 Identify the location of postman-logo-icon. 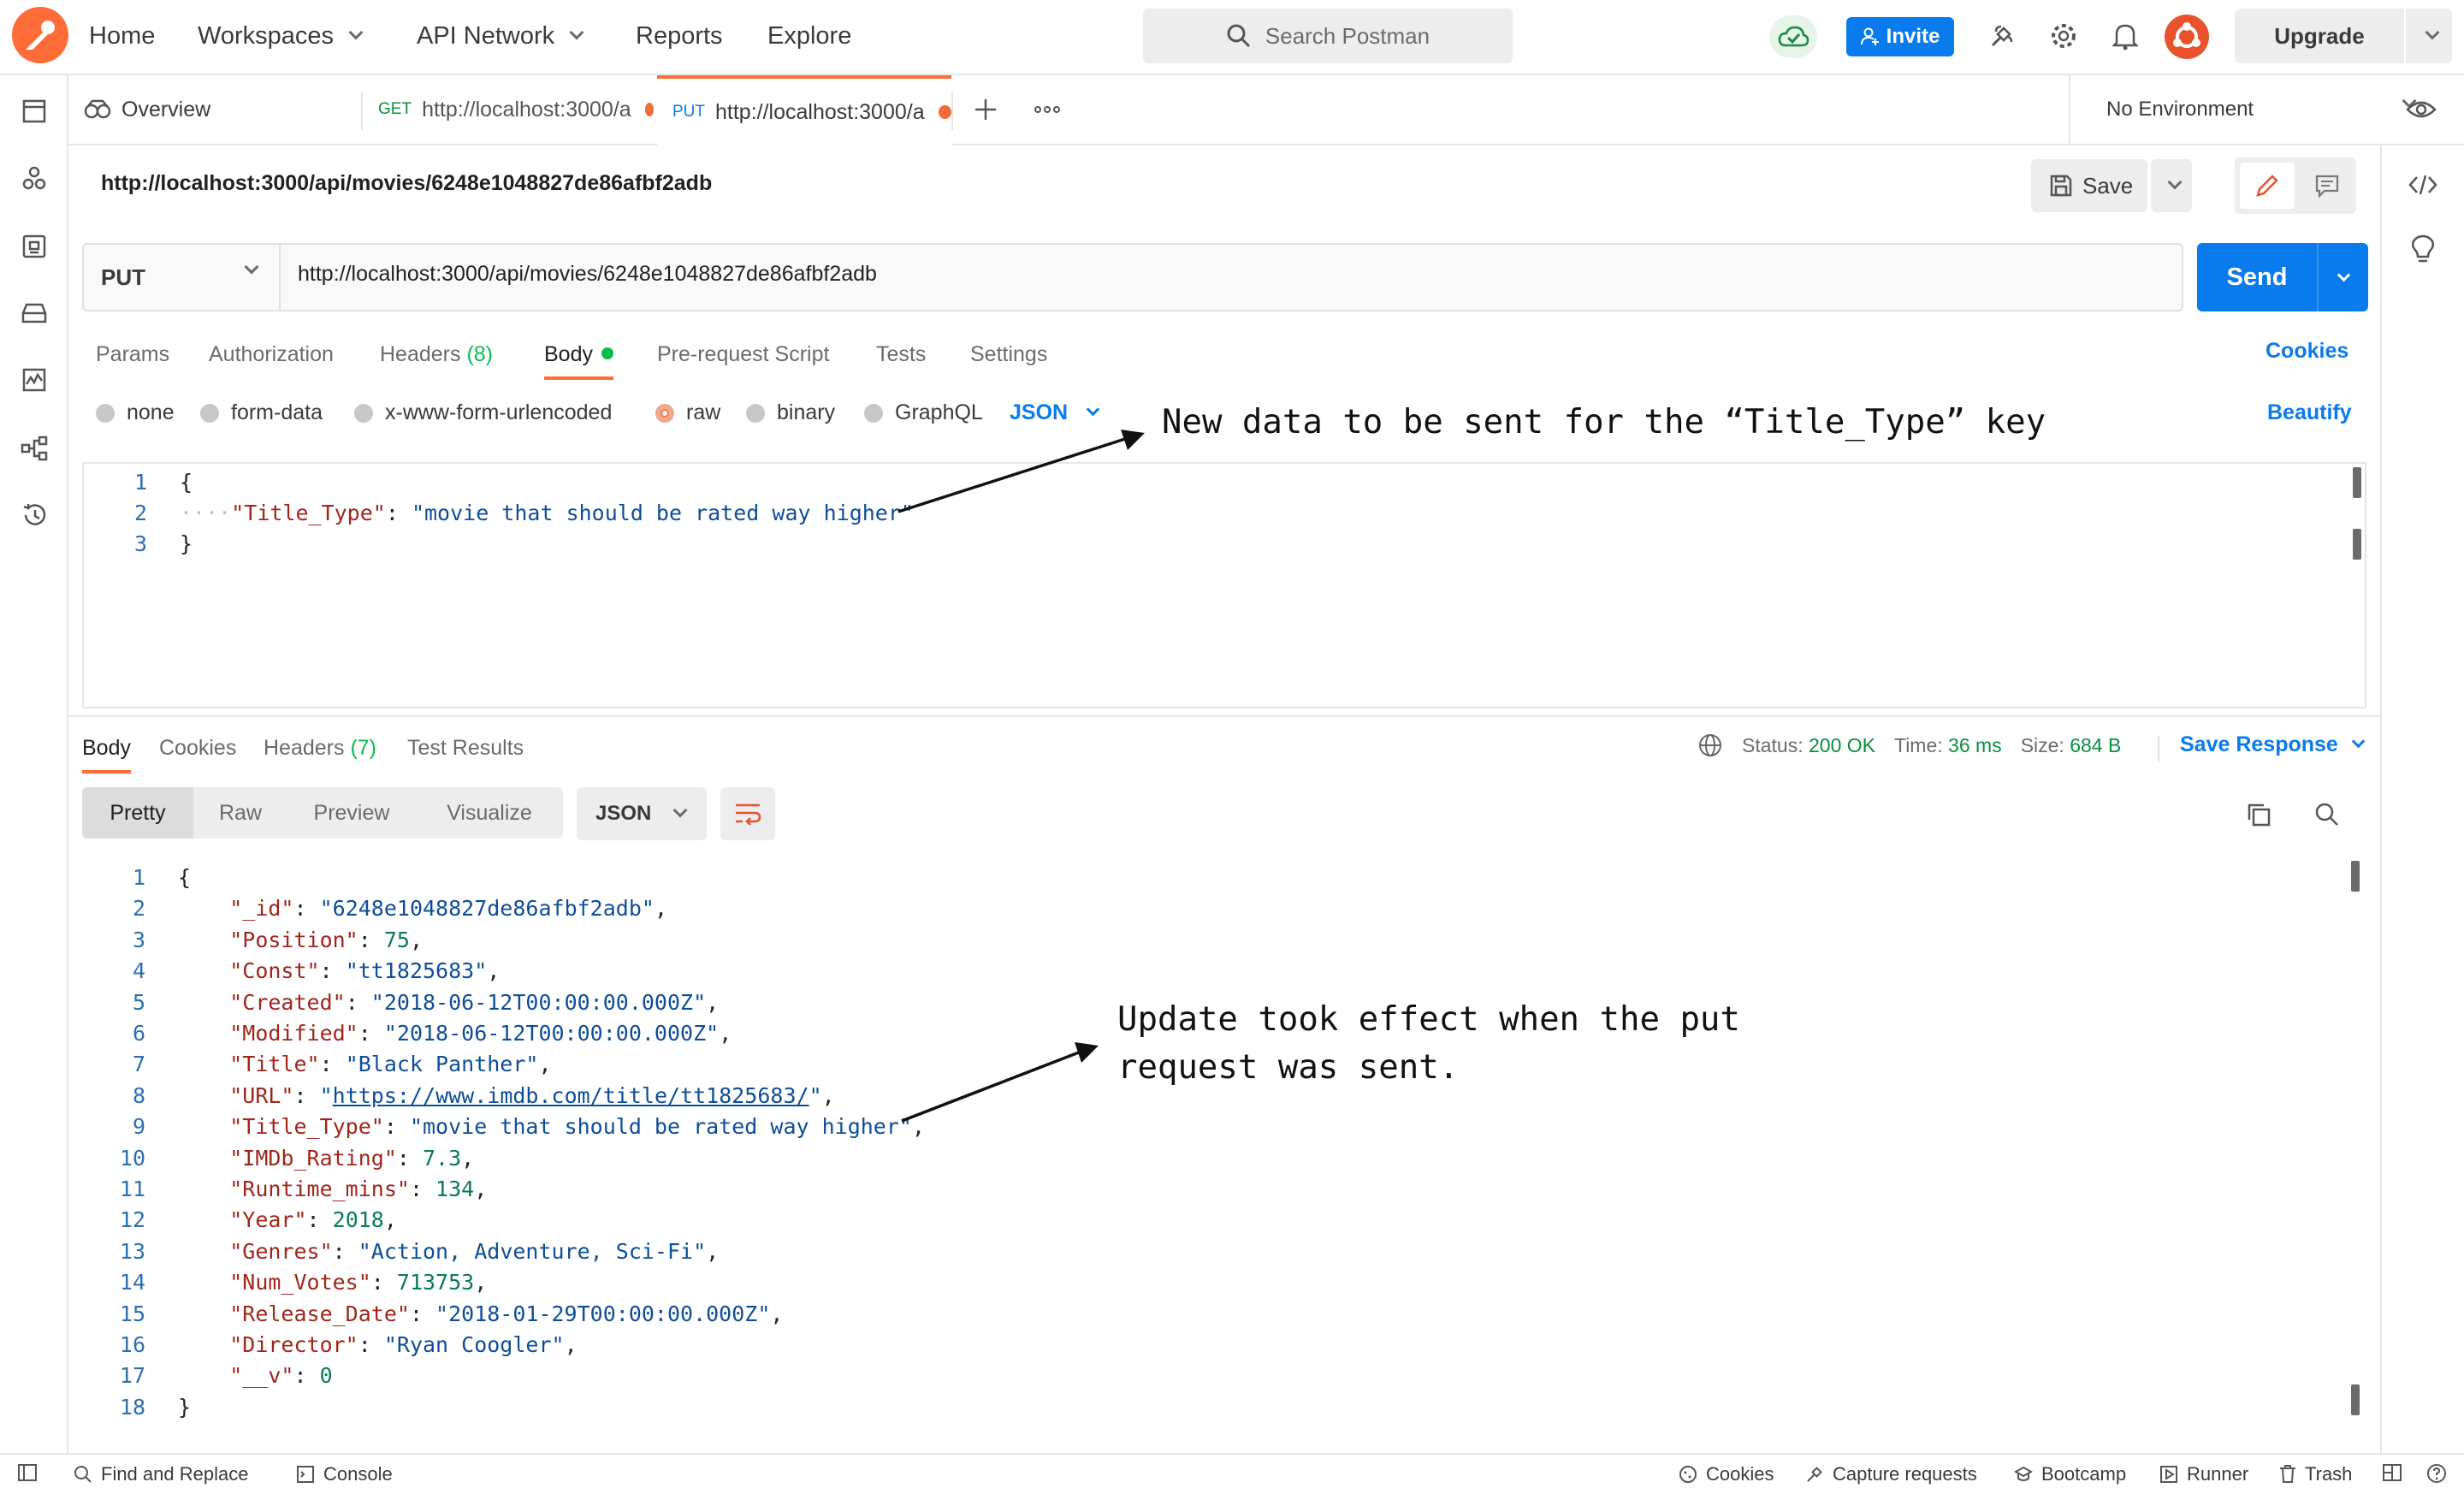
(40, 35).